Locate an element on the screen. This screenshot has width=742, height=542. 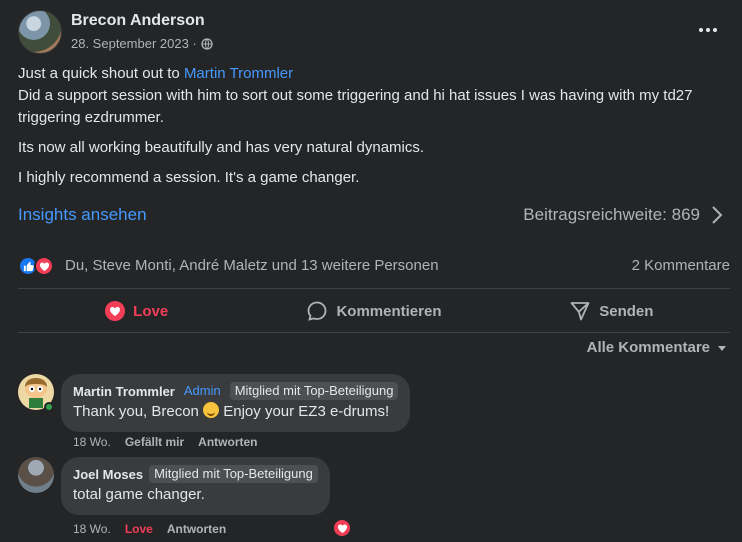
comment-text: total game changer. is located at coordinates (139, 494).